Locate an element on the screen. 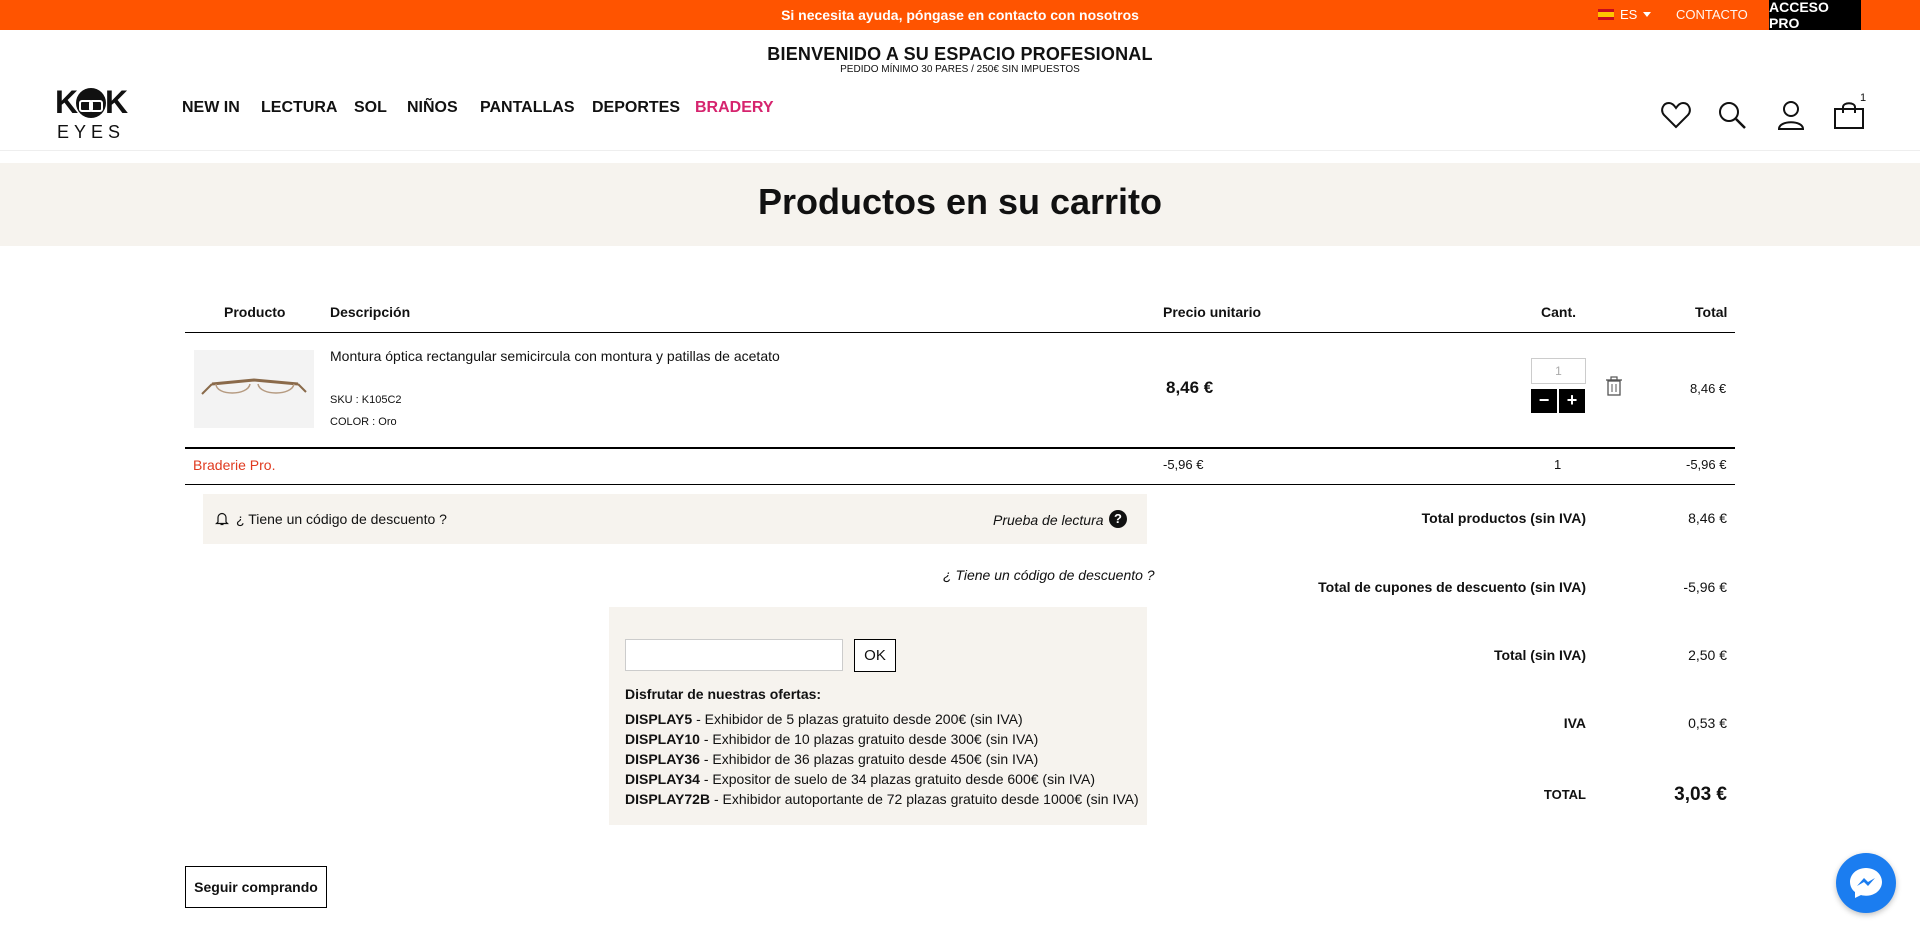 Image resolution: width=1920 pixels, height=937 pixels. offer-code: DISPLAY5 is located at coordinates (659, 719).